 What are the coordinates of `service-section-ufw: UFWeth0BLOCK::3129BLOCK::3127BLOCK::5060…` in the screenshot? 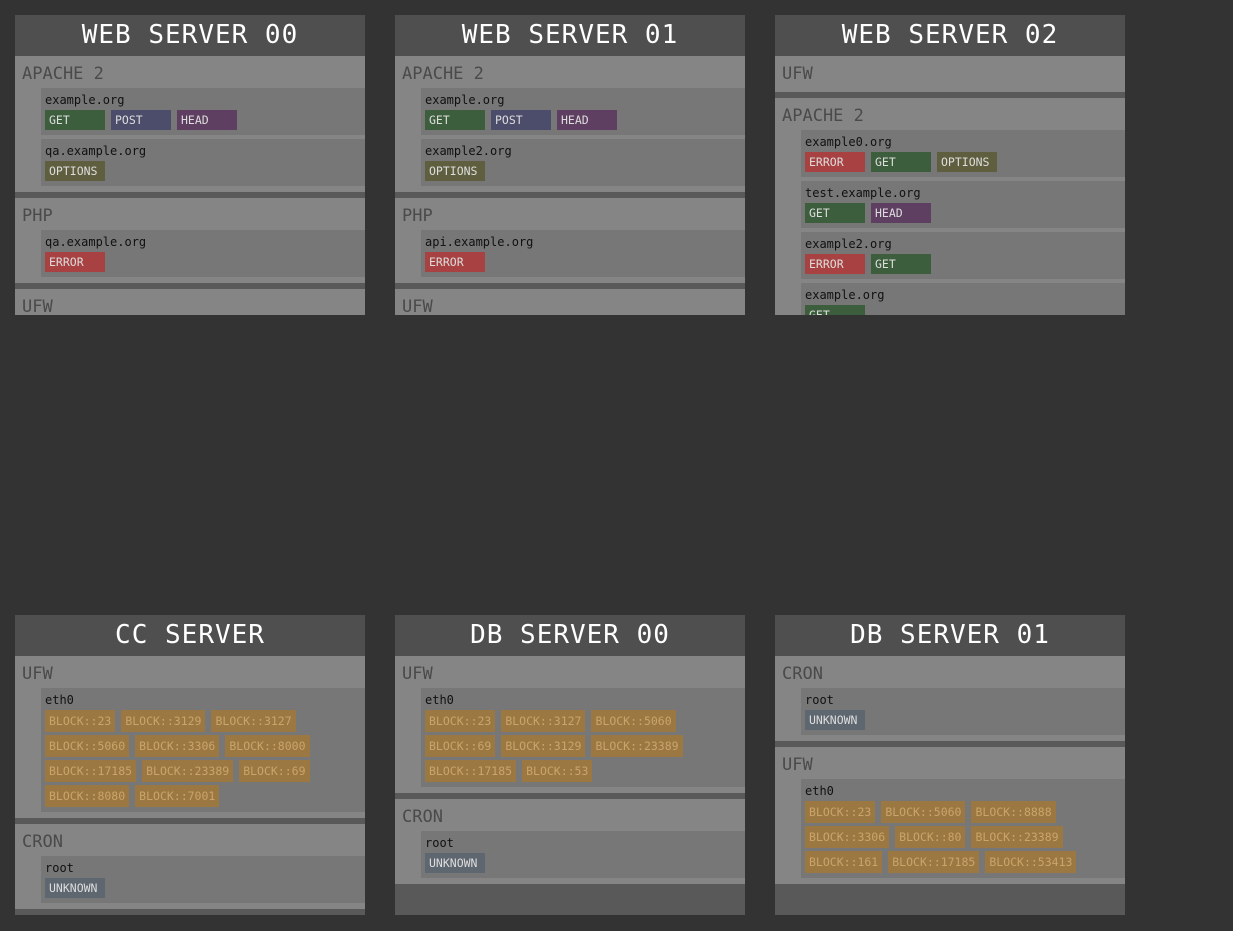 It's located at (190, 302).